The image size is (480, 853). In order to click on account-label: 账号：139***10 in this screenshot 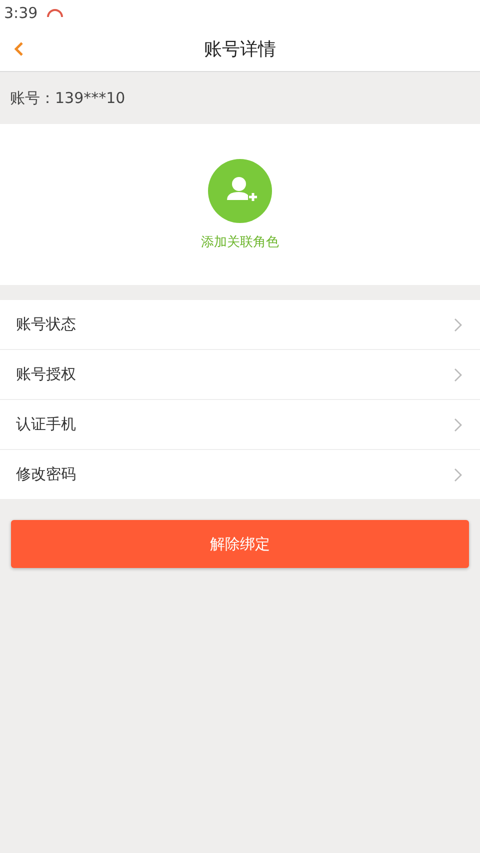, I will do `click(67, 98)`.